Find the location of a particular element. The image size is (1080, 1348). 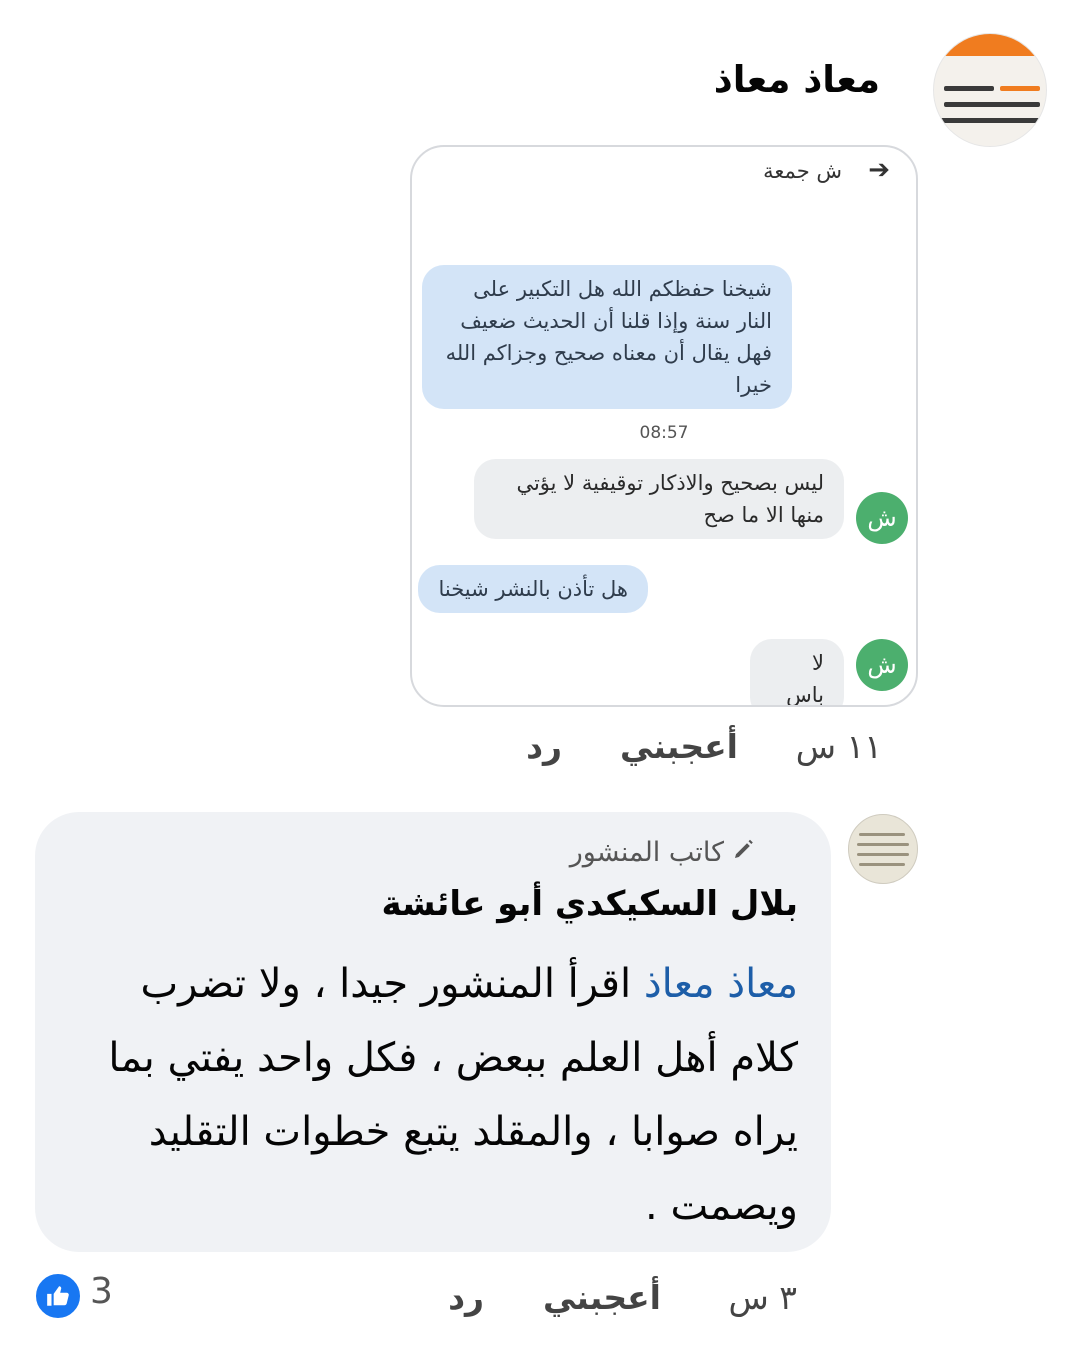

pencil-icon is located at coordinates (744, 852).